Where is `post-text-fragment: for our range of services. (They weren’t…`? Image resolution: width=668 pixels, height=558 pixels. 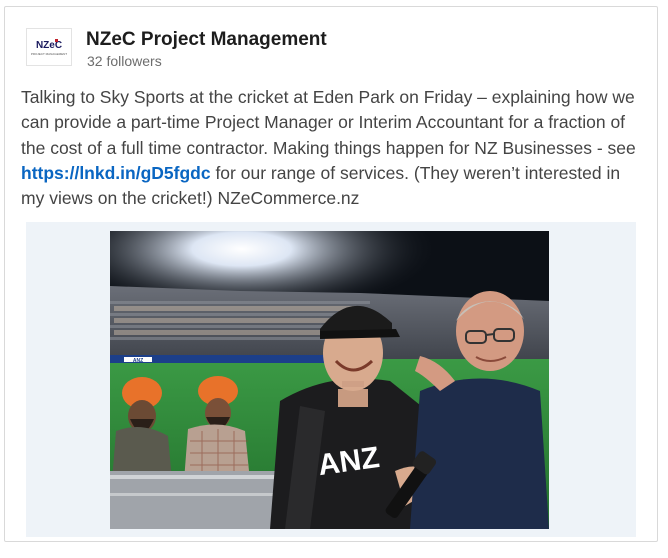
post-text-fragment: for our range of services. (They weren’t… is located at coordinates (415, 172).